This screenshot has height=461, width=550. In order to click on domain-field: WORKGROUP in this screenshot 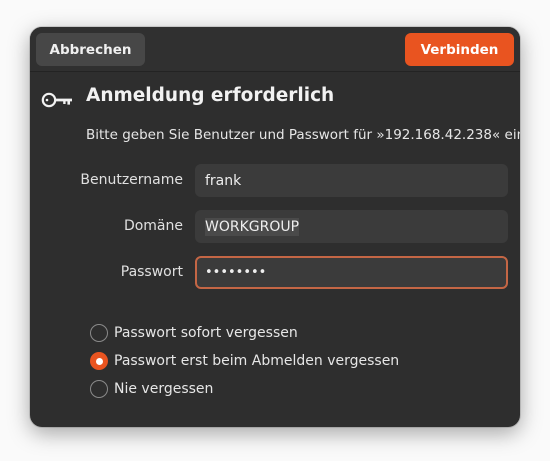, I will do `click(351, 226)`.